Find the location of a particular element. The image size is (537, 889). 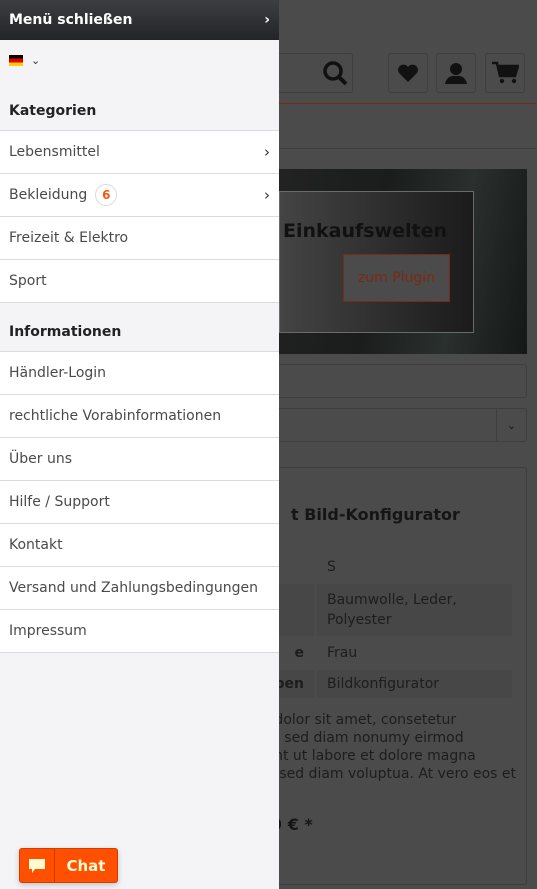

close-menu-button: Menü schließen › is located at coordinates (139, 20).